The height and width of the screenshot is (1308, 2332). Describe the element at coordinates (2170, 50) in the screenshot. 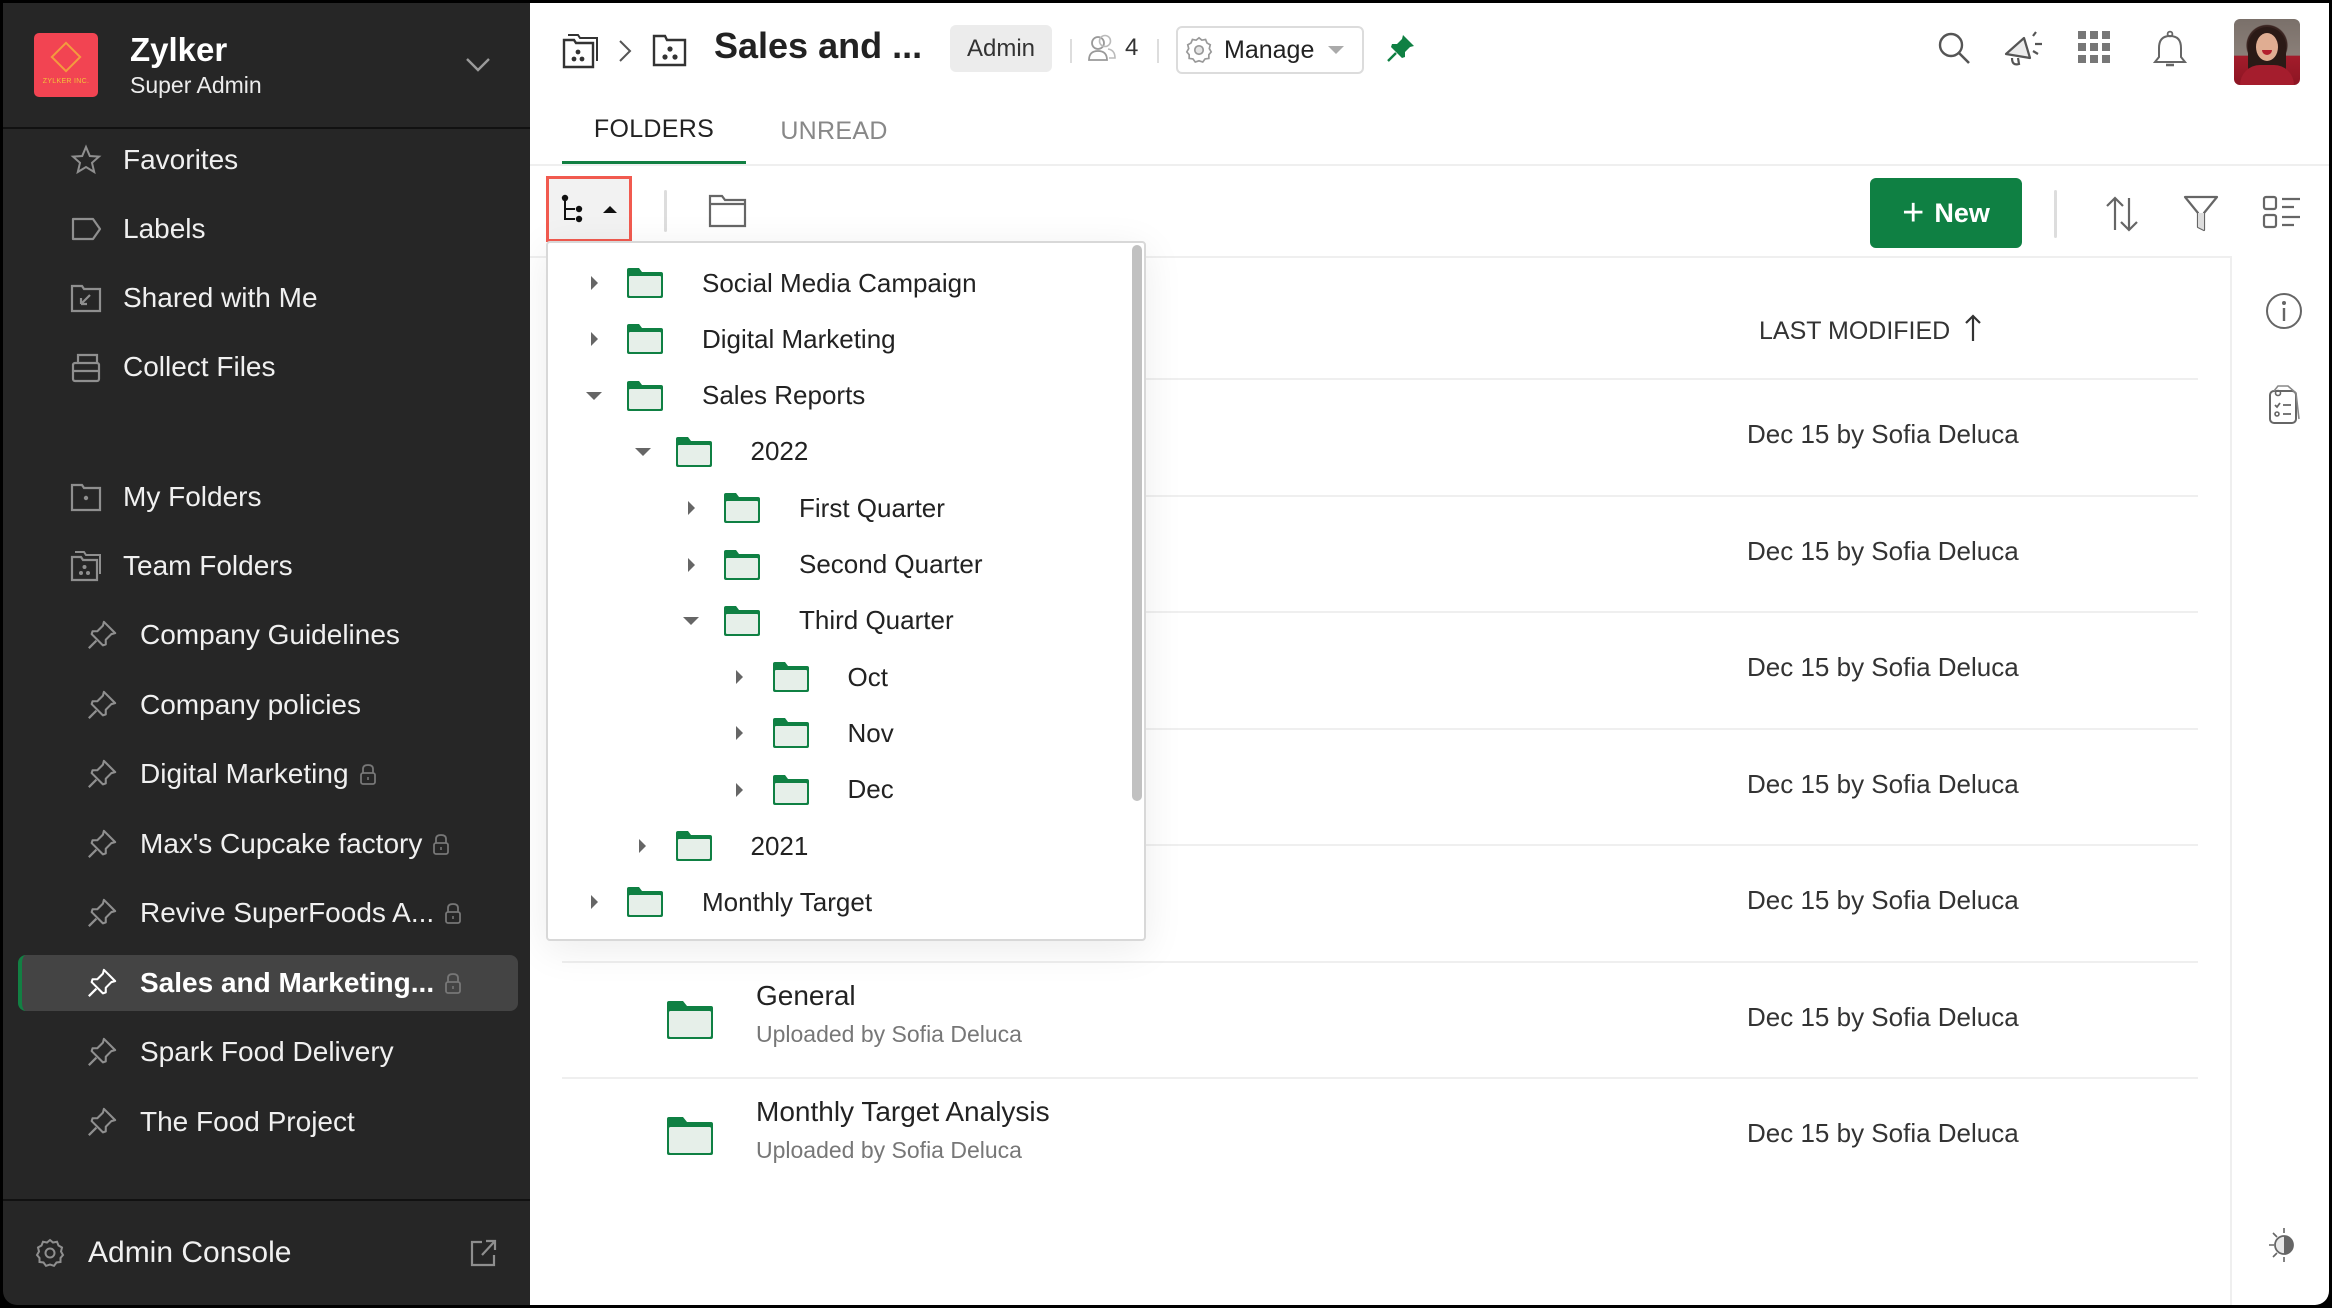

I see `notification-bell-icon` at that location.